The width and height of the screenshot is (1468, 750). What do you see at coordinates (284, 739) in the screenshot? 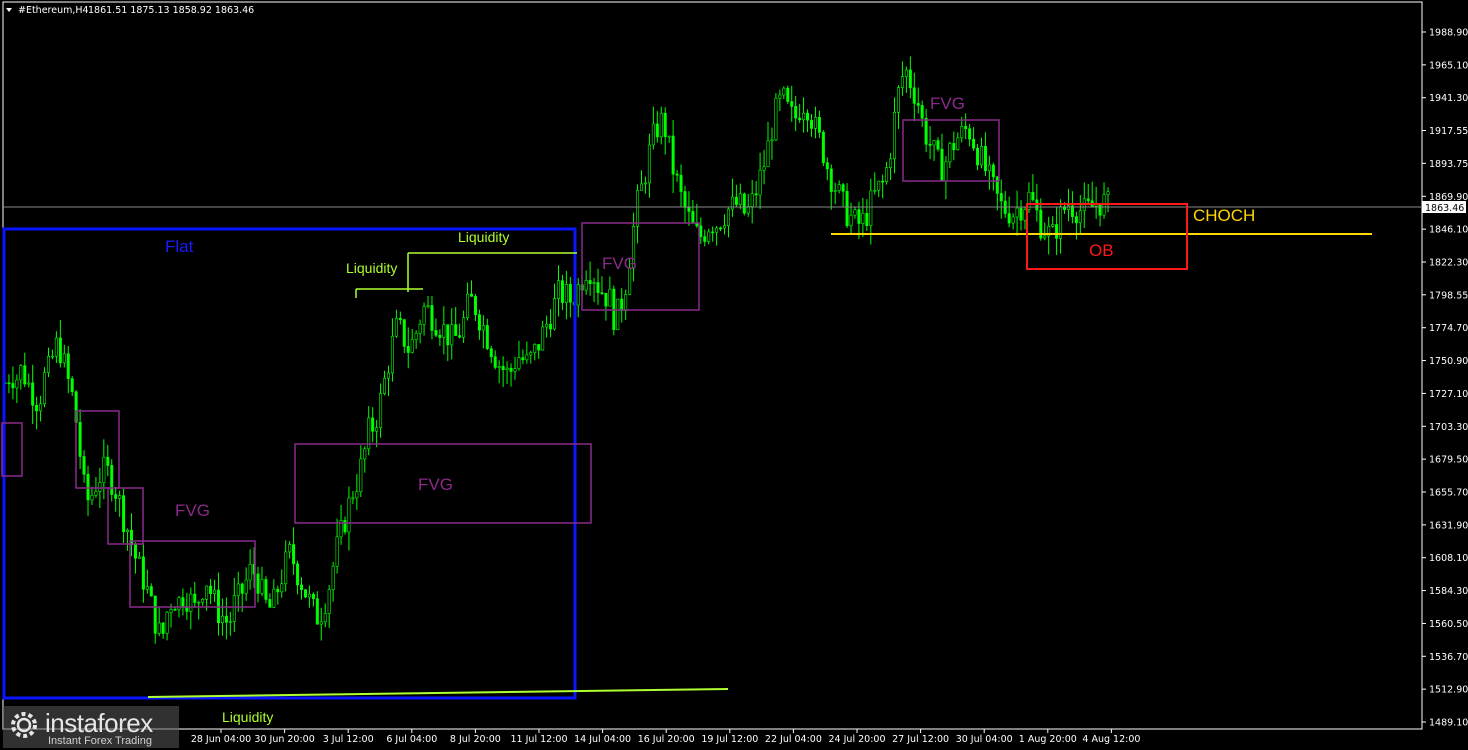
I see `x-tick-label: 30 Jun 20:00` at bounding box center [284, 739].